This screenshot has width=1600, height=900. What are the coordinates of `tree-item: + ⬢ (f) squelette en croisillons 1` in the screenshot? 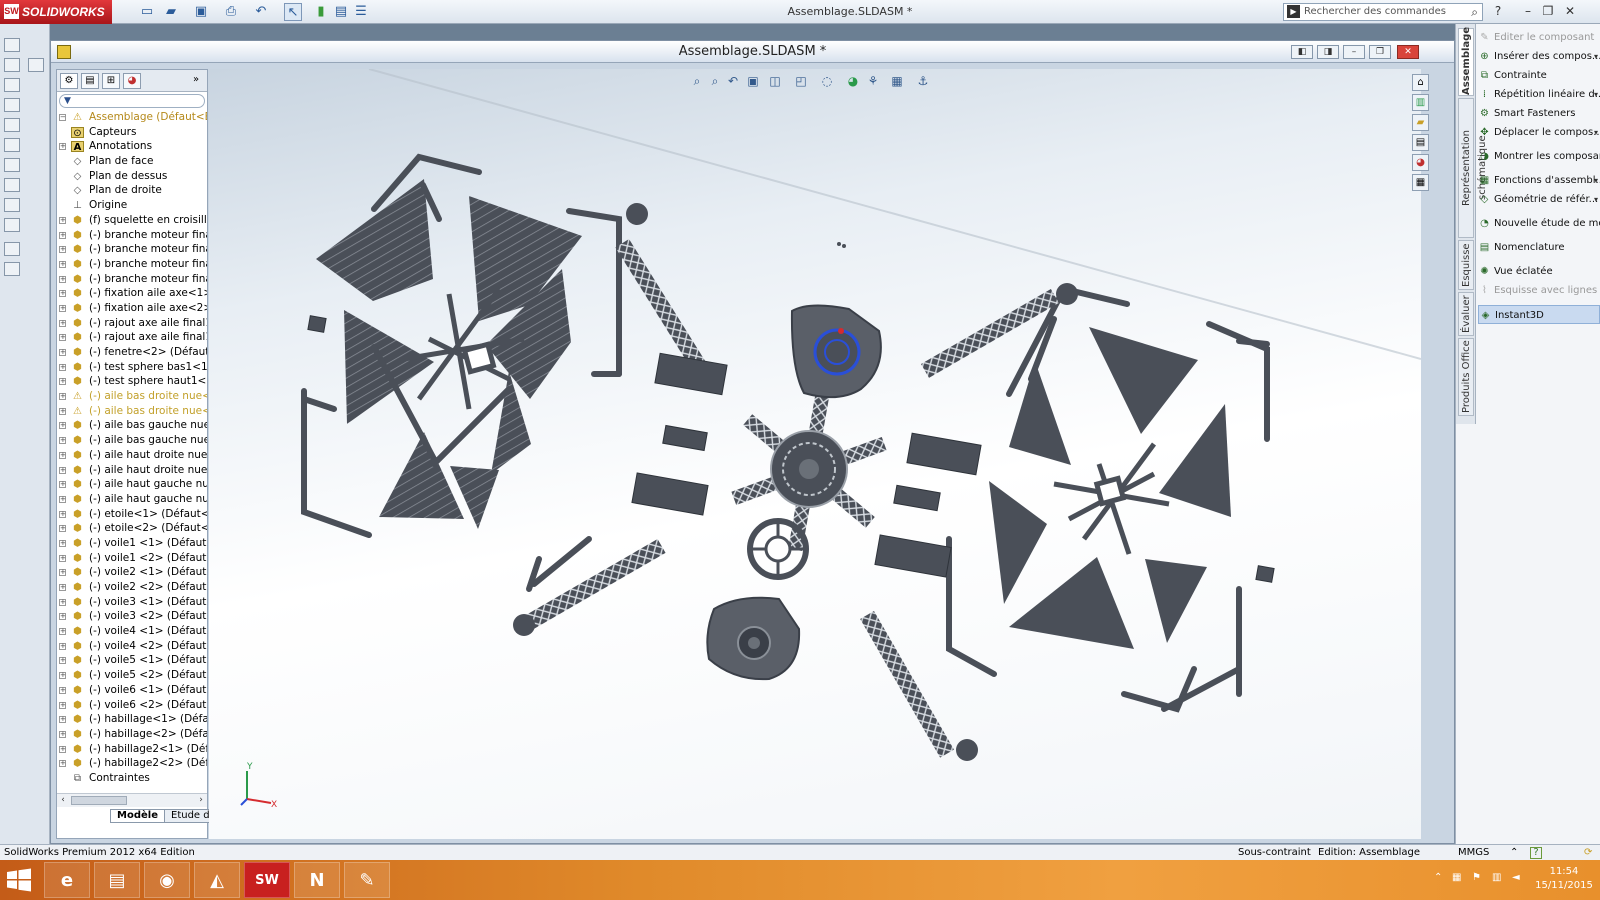 It's located at (132, 220).